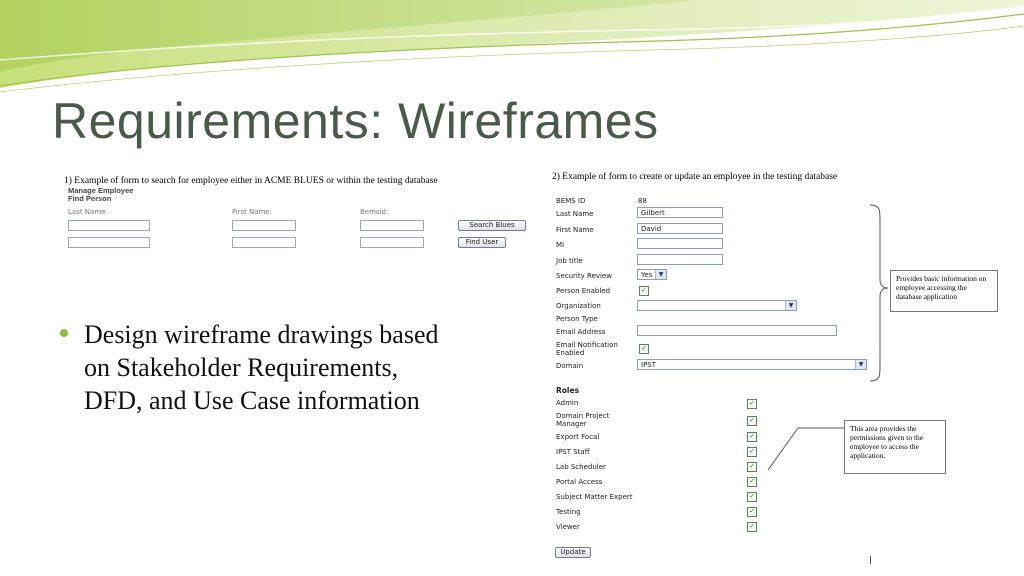 The height and width of the screenshot is (576, 1024). Describe the element at coordinates (575, 230) in the screenshot. I see `first-name-label: First Name` at that location.